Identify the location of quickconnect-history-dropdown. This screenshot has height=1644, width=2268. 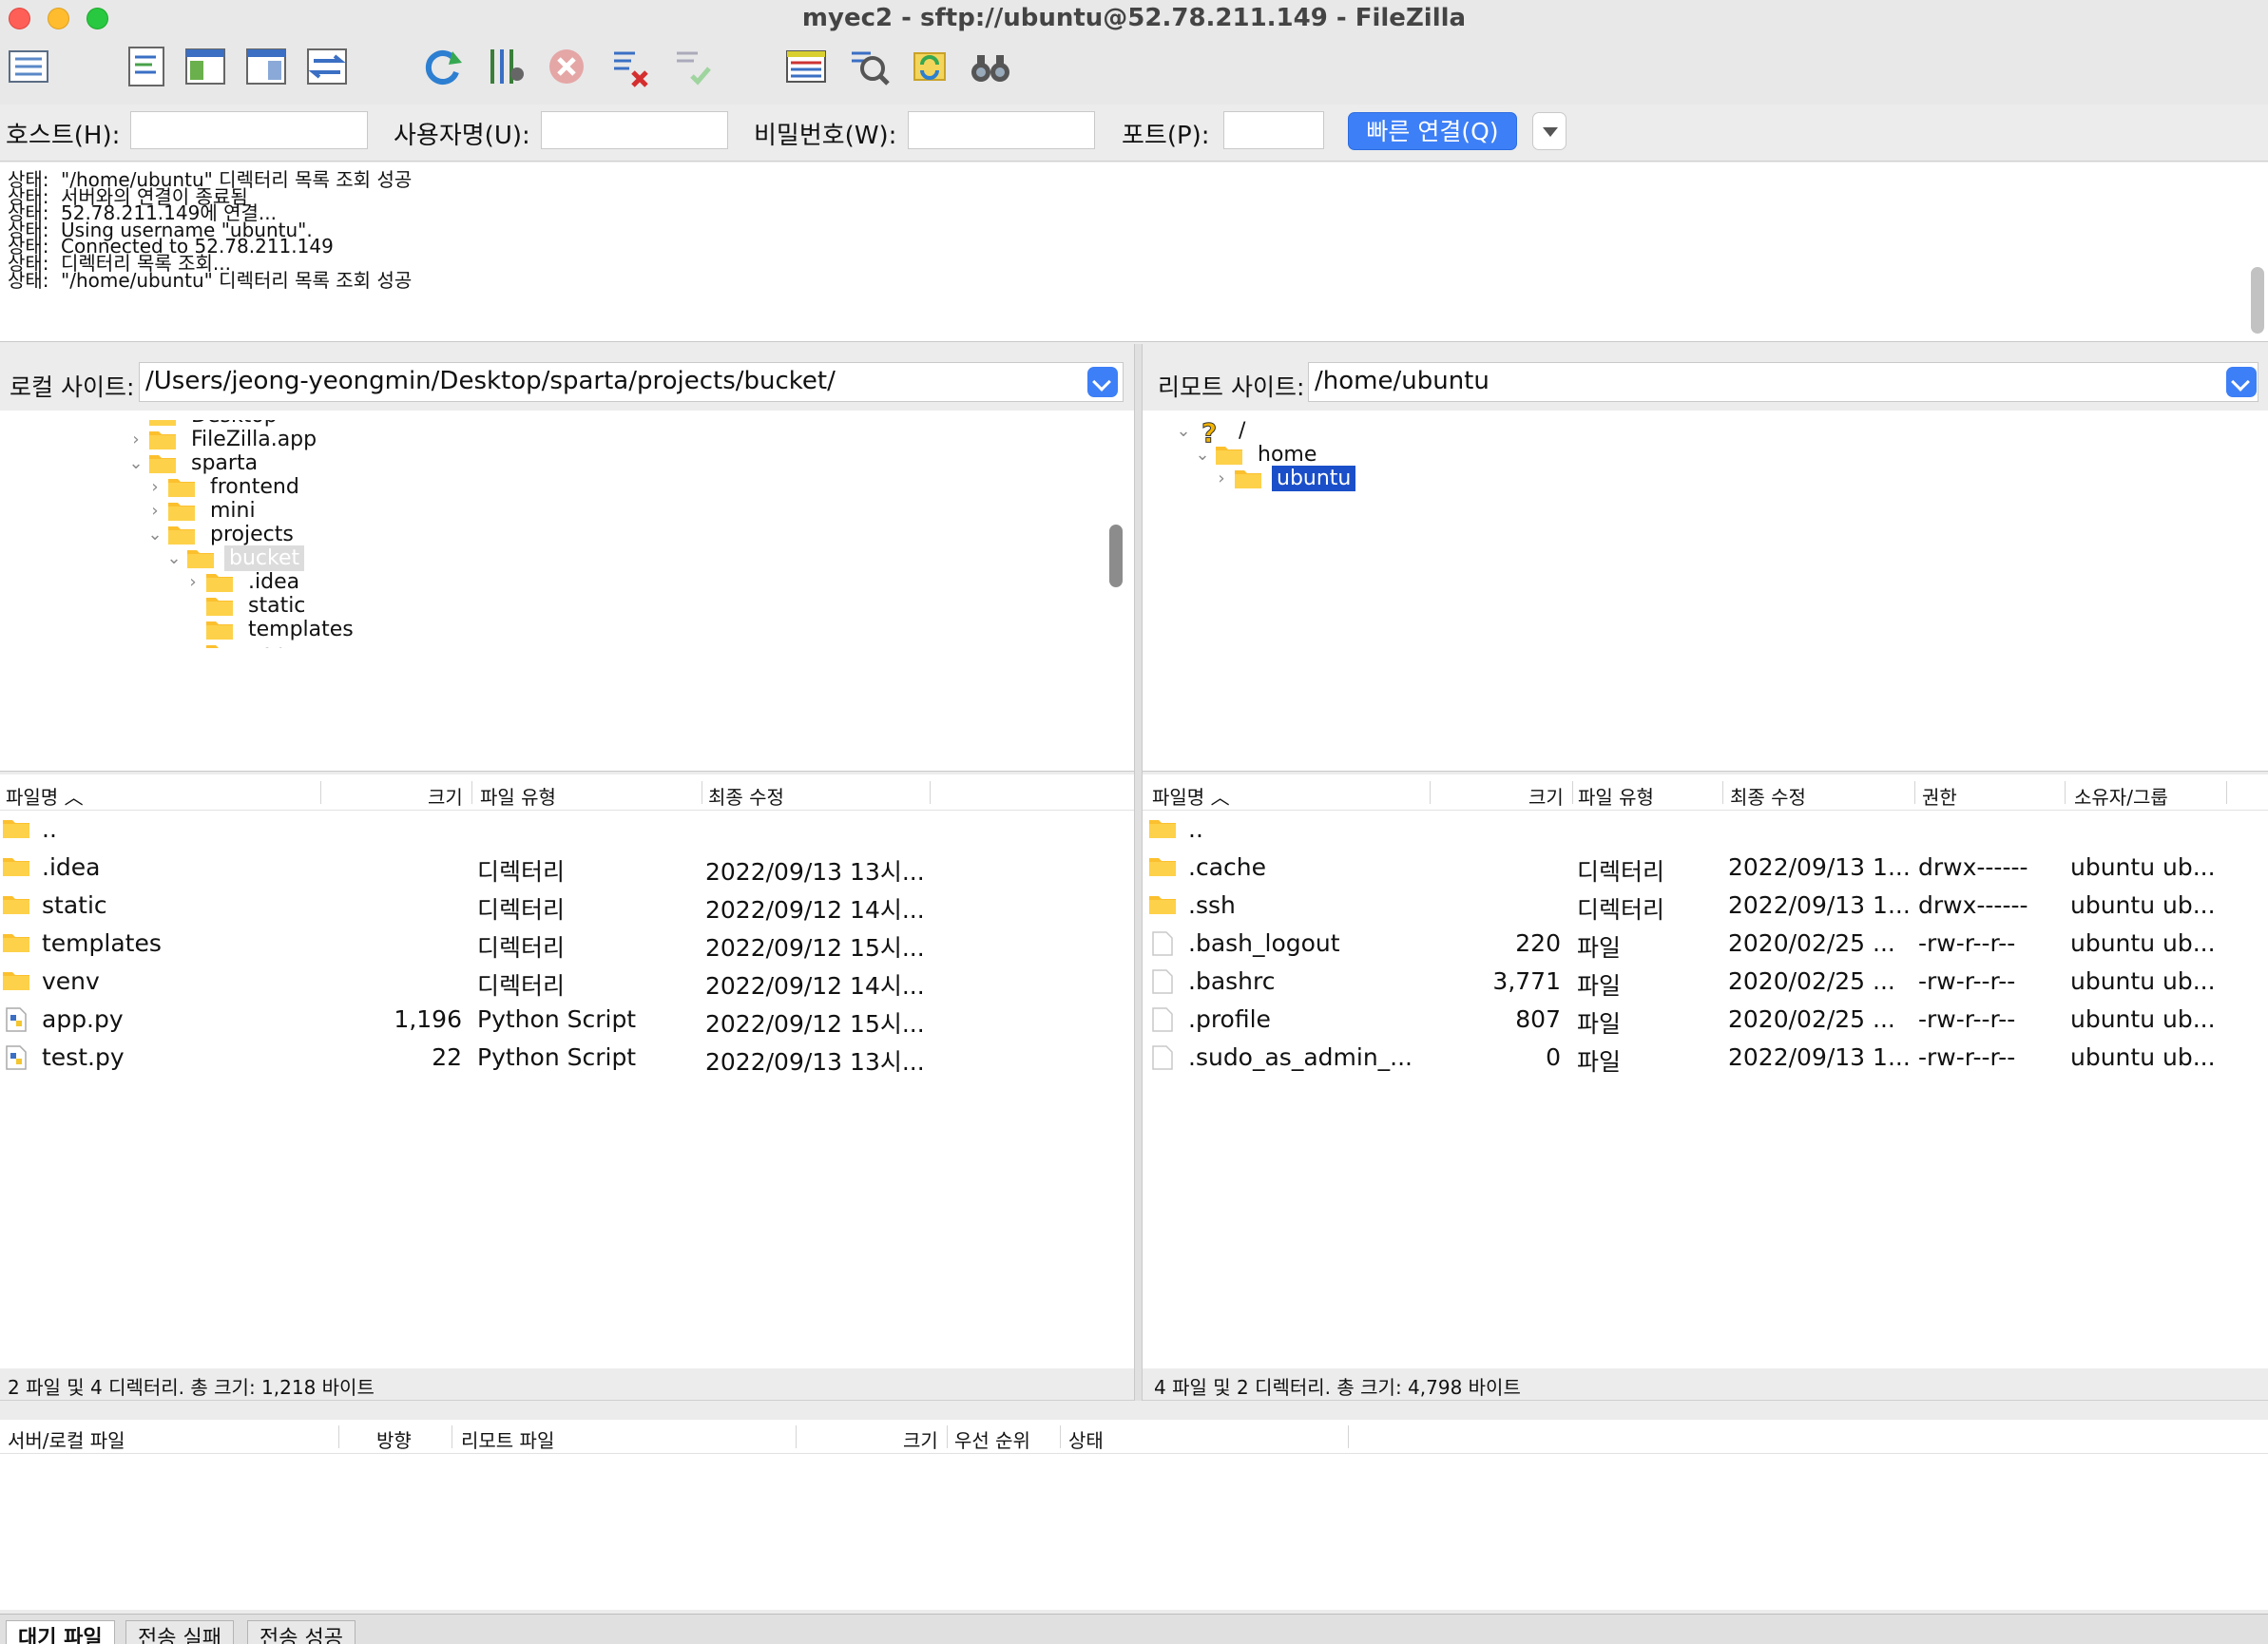
(1549, 131).